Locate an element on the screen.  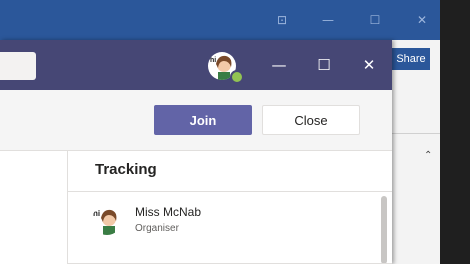
search-input is located at coordinates (18, 66).